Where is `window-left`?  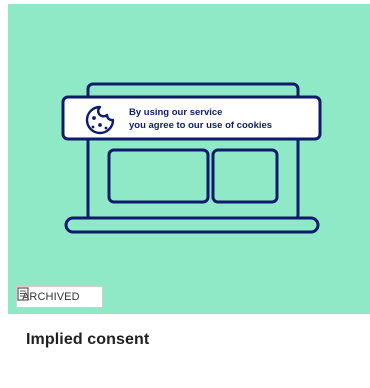
window-left is located at coordinates (158, 176).